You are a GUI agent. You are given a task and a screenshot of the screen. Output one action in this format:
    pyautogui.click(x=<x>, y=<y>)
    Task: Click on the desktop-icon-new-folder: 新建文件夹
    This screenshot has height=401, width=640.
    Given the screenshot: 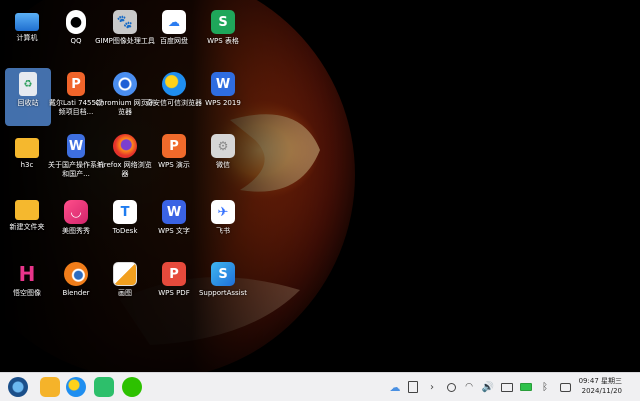 What is the action you would take?
    pyautogui.click(x=27, y=225)
    